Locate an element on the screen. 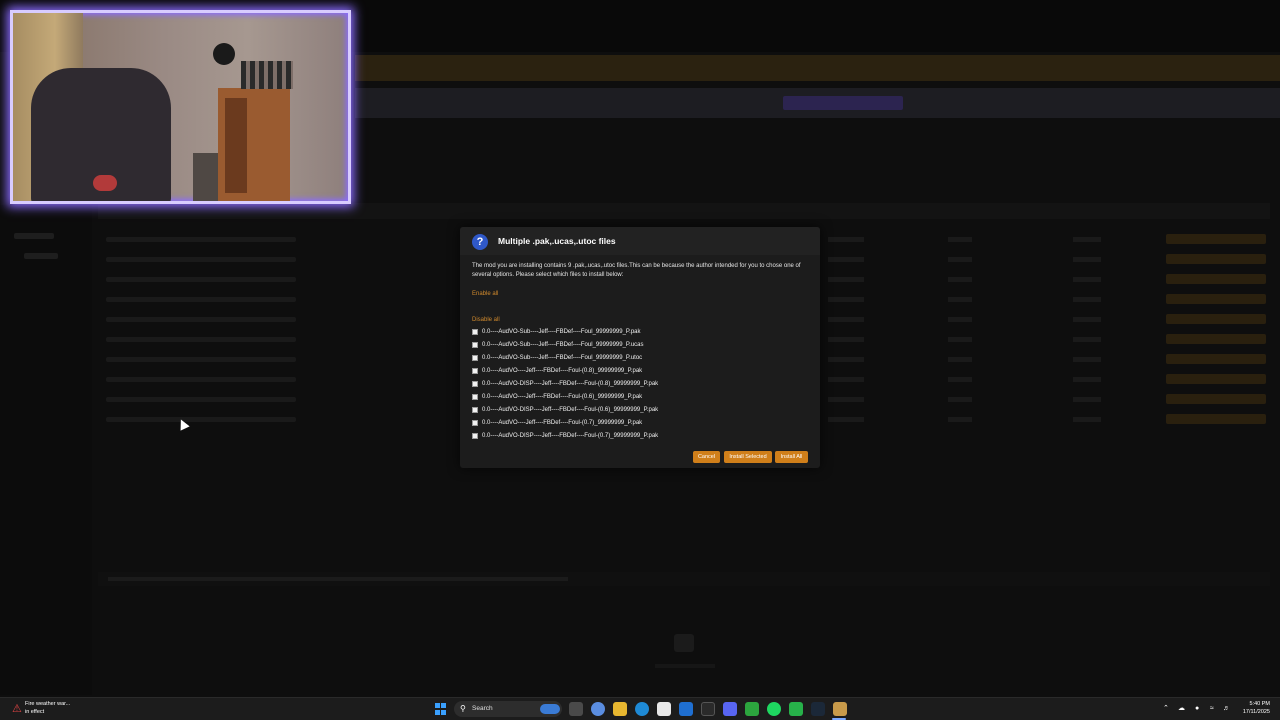 The image size is (1280, 720). weather-subtitle: in effect is located at coordinates (34, 712).